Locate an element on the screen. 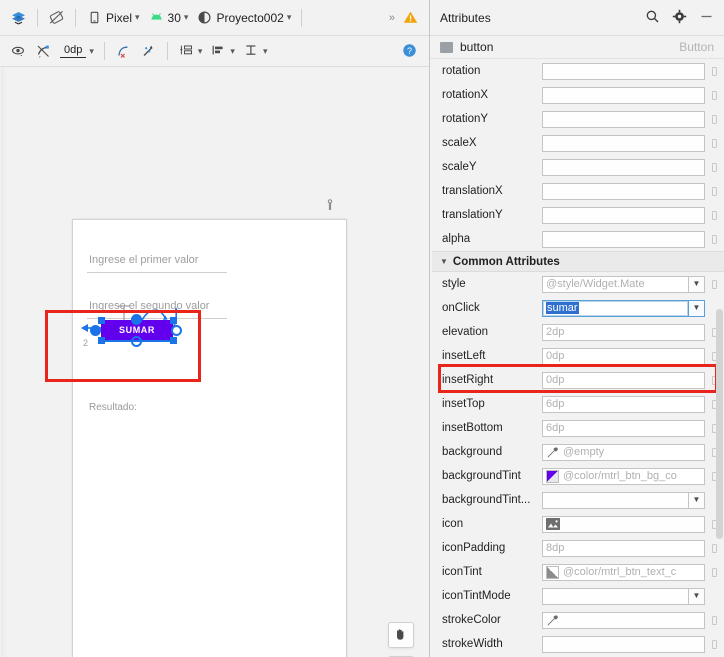  canvas-left-scrollbar is located at coordinates (3, 362).